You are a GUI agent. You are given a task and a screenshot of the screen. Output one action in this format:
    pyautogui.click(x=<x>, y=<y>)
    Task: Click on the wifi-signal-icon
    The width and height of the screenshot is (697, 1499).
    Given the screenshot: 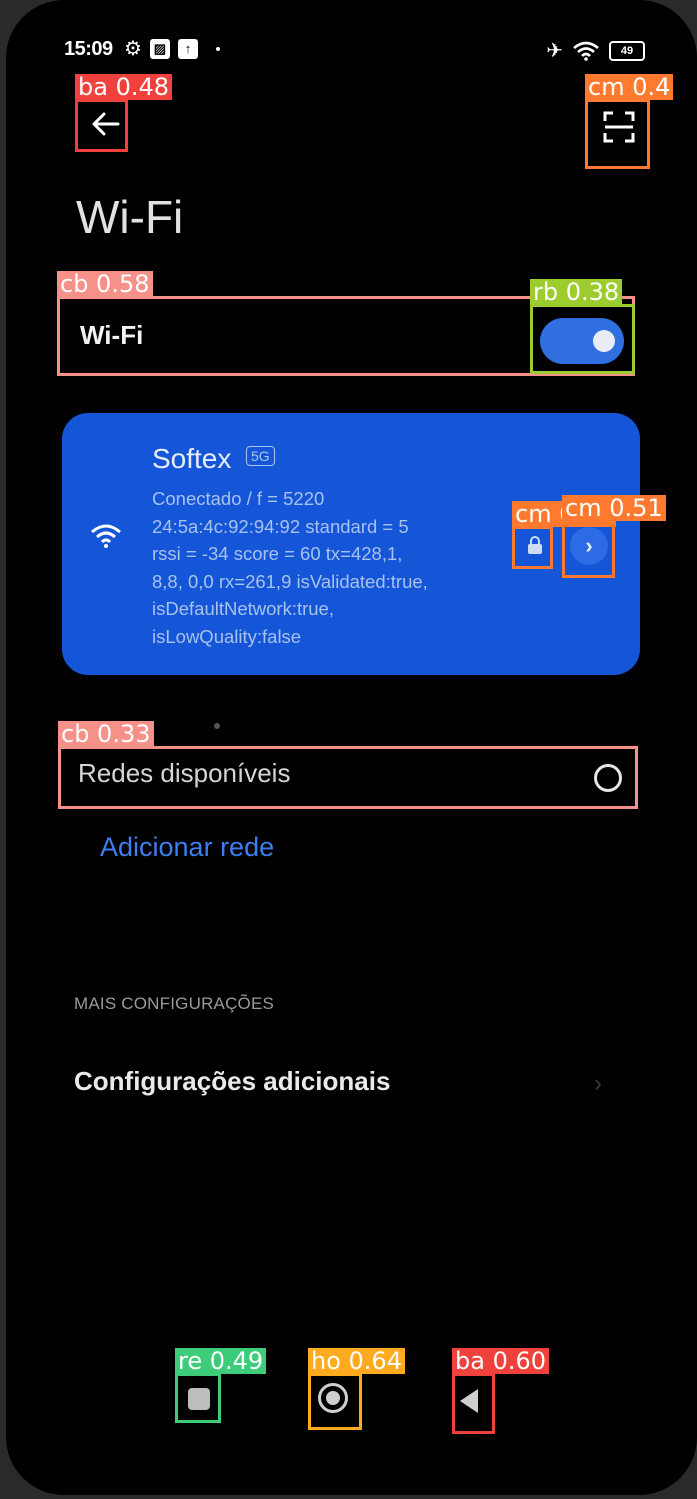 What is the action you would take?
    pyautogui.click(x=106, y=536)
    